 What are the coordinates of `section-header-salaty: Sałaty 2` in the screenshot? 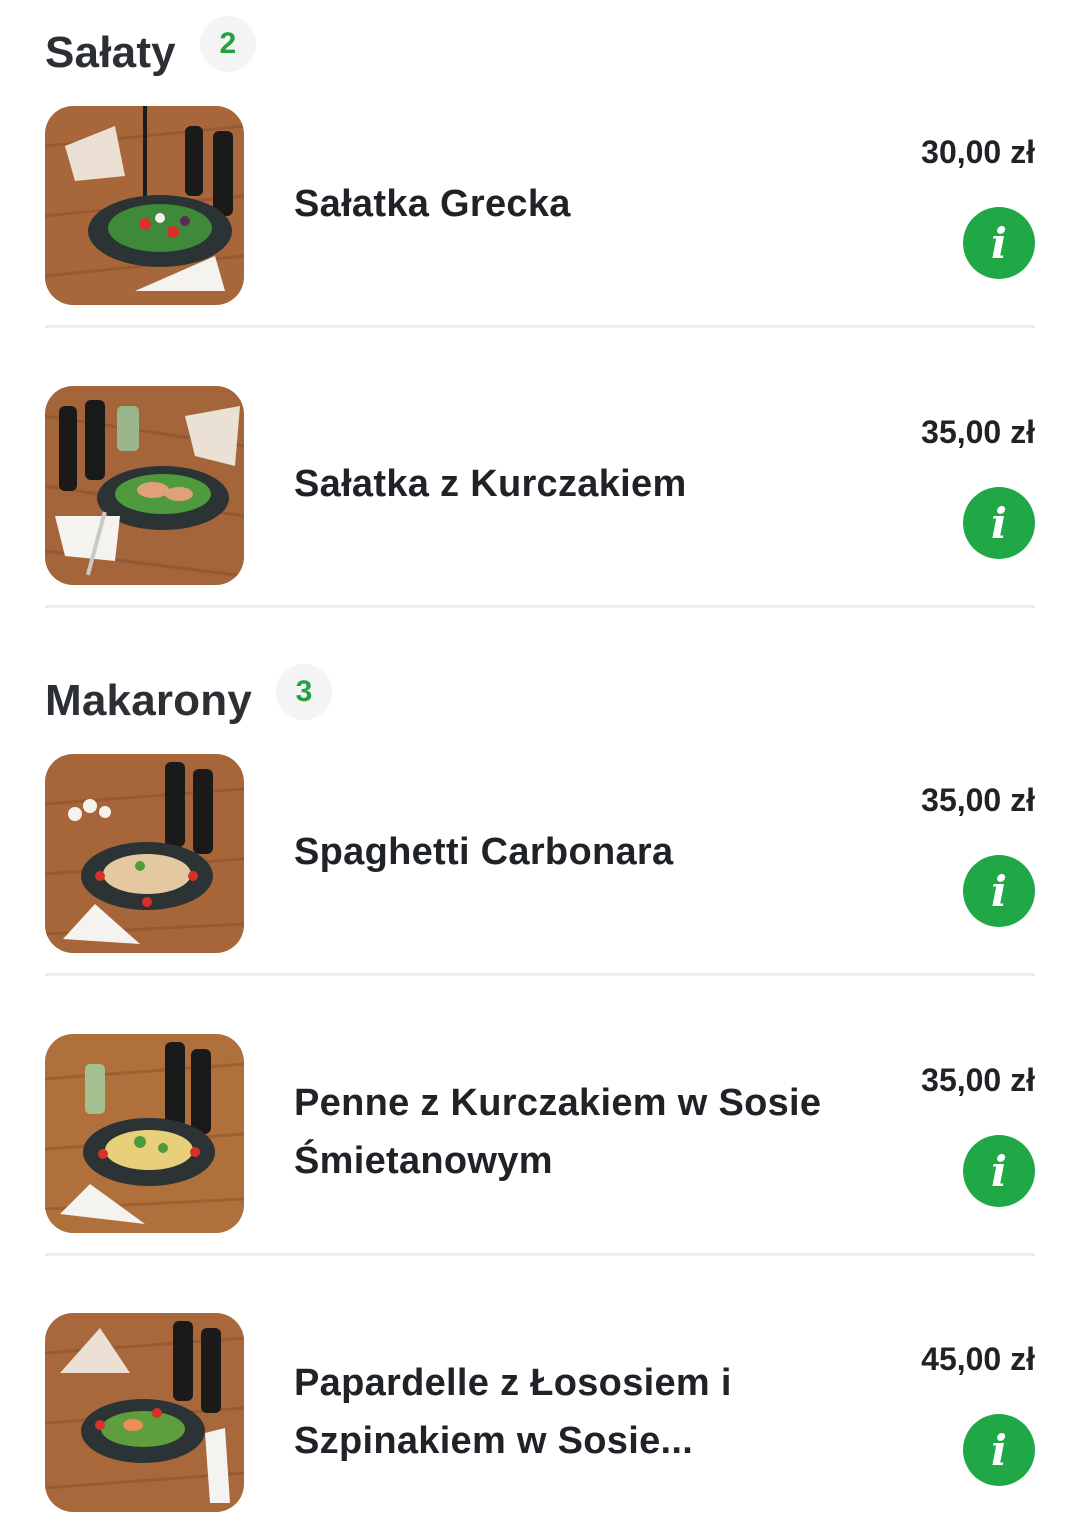 It's located at (150, 52).